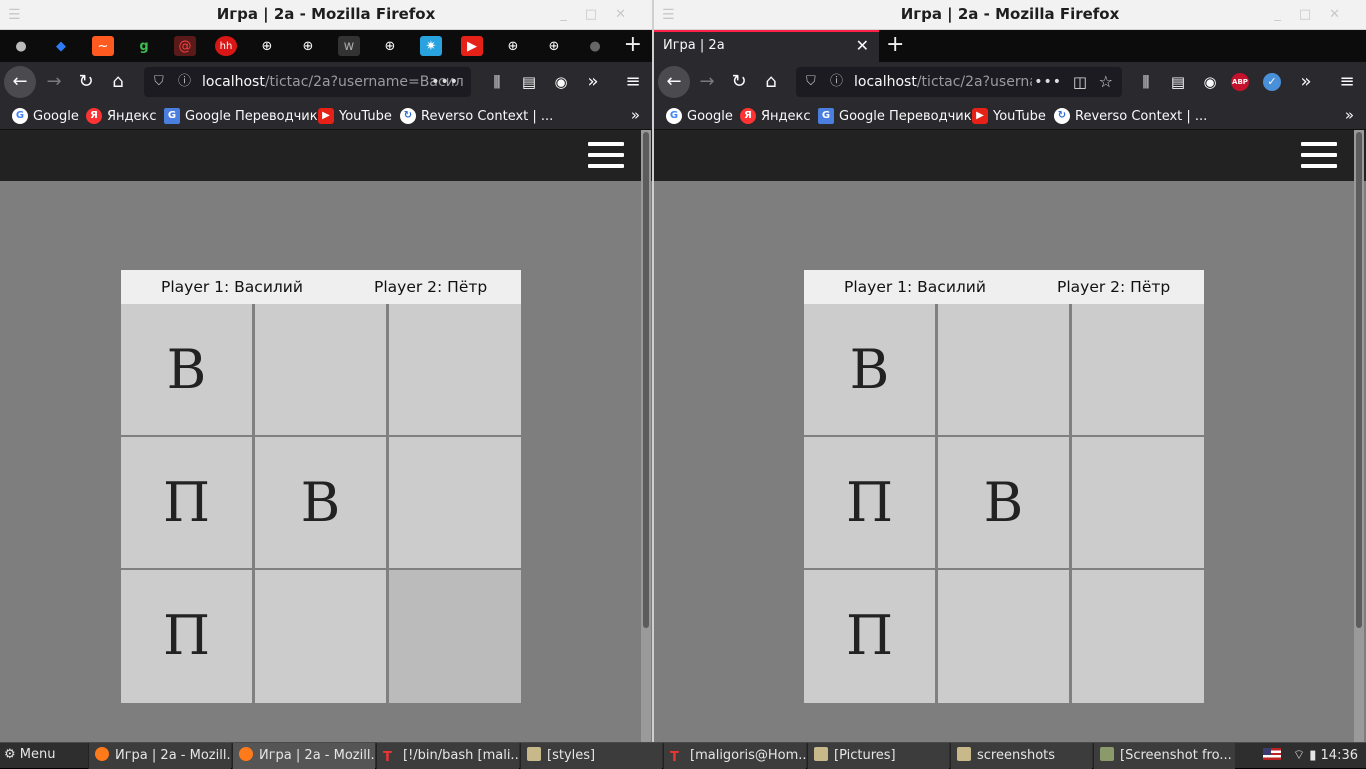  I want to click on shield-icon: ⛉, so click(159, 82).